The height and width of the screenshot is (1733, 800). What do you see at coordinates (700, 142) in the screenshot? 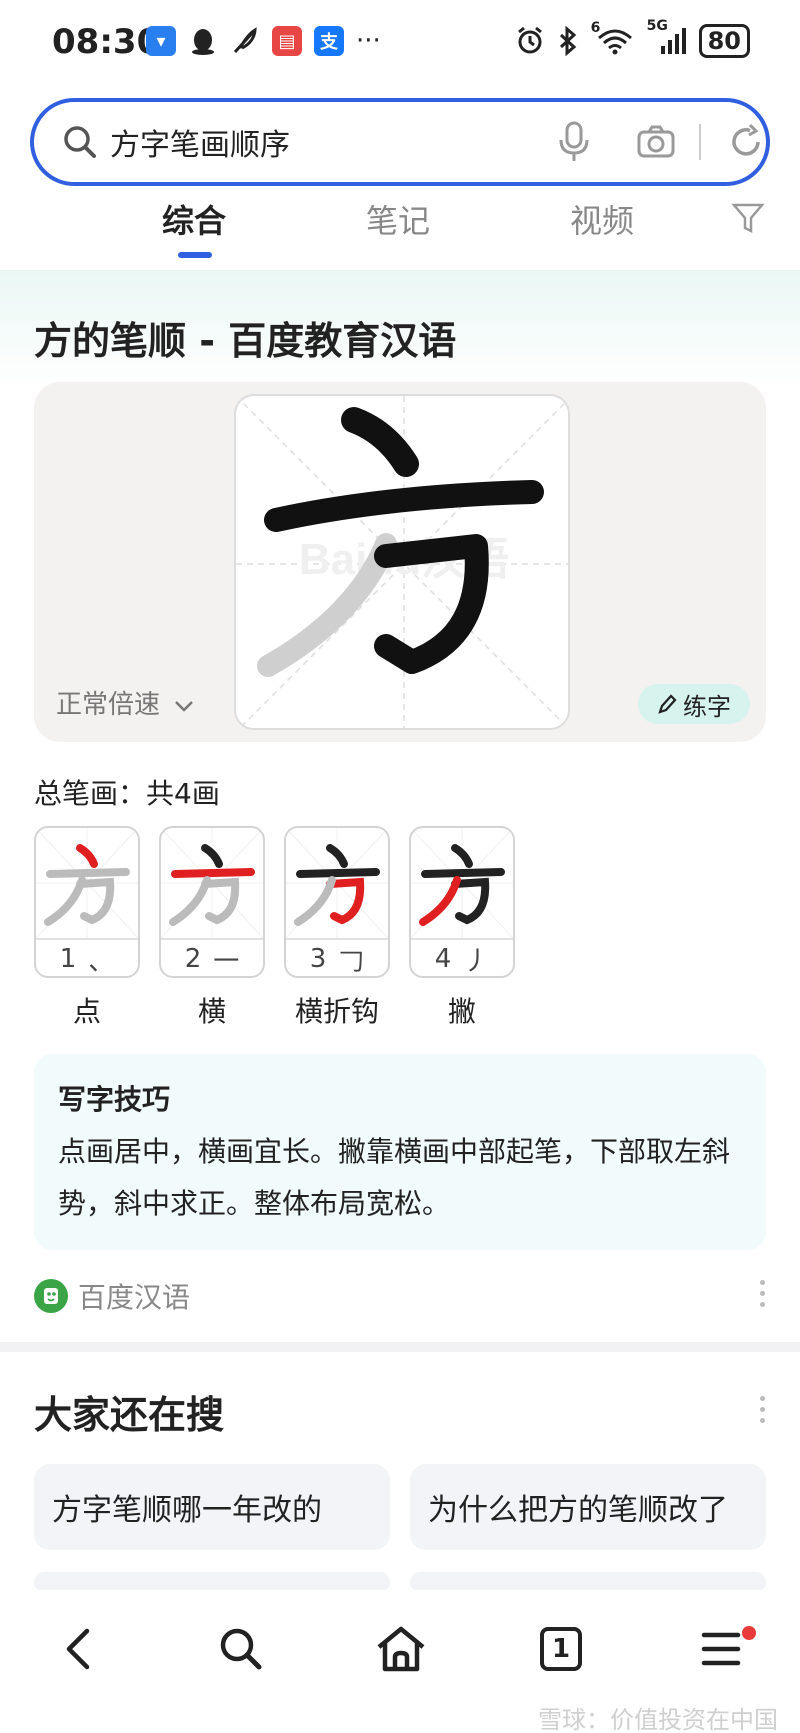
I see `search-divider` at bounding box center [700, 142].